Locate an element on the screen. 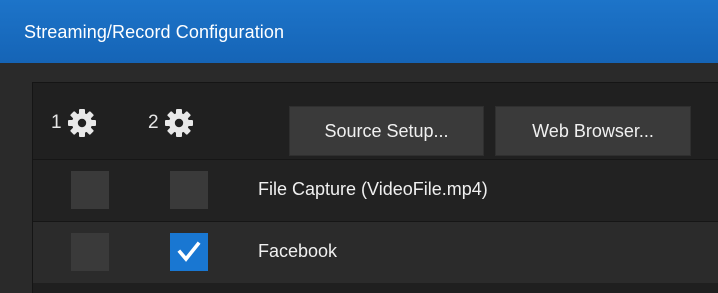 The image size is (718, 293). output-row-label: Facebook is located at coordinates (298, 251).